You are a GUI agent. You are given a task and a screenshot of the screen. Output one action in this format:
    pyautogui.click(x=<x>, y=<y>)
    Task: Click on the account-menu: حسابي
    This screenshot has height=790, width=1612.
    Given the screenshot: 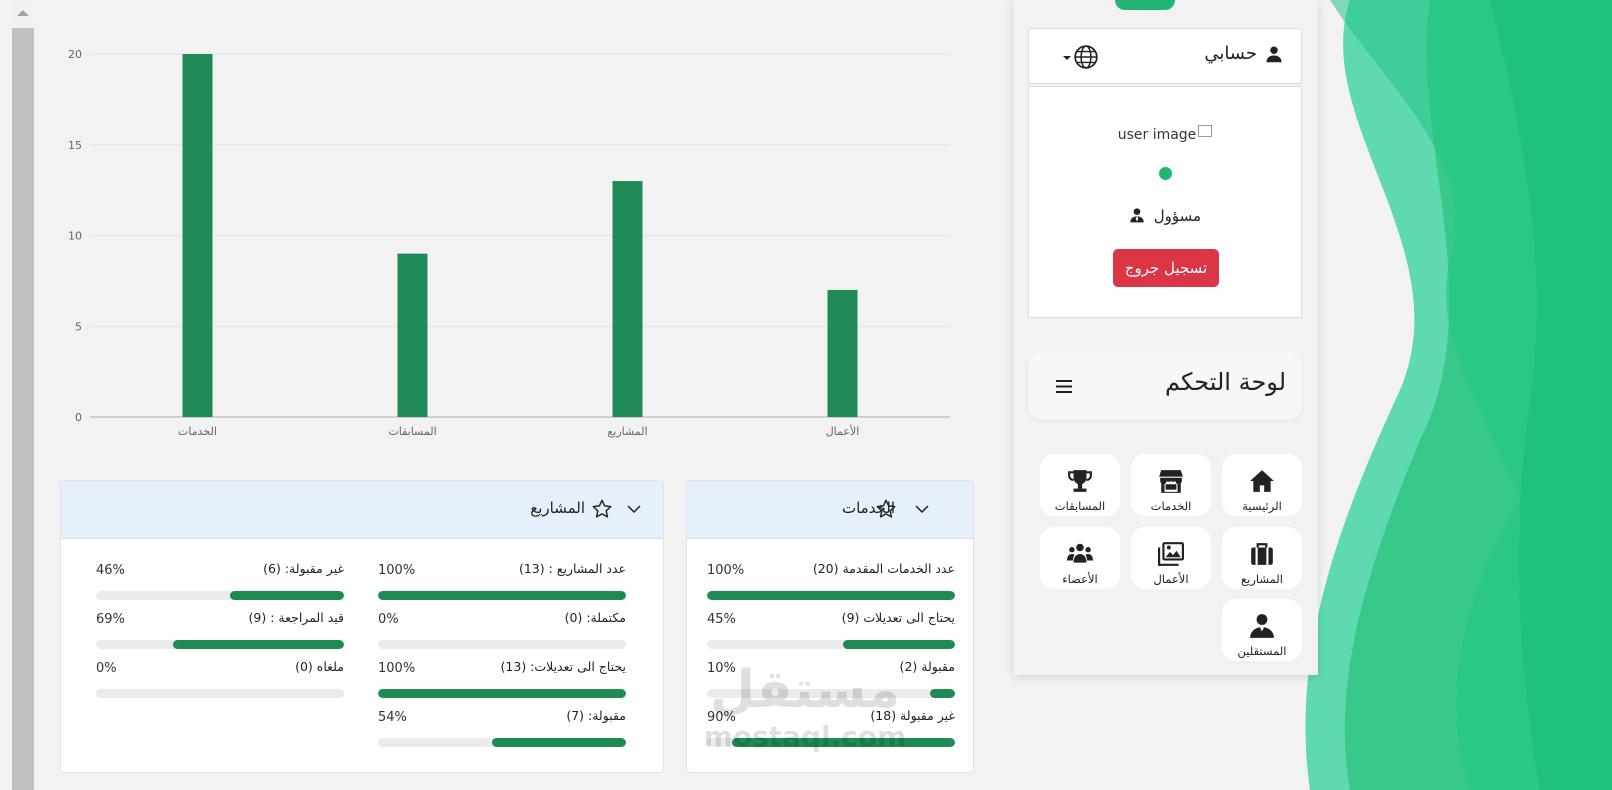 What is the action you would take?
    pyautogui.click(x=1230, y=53)
    